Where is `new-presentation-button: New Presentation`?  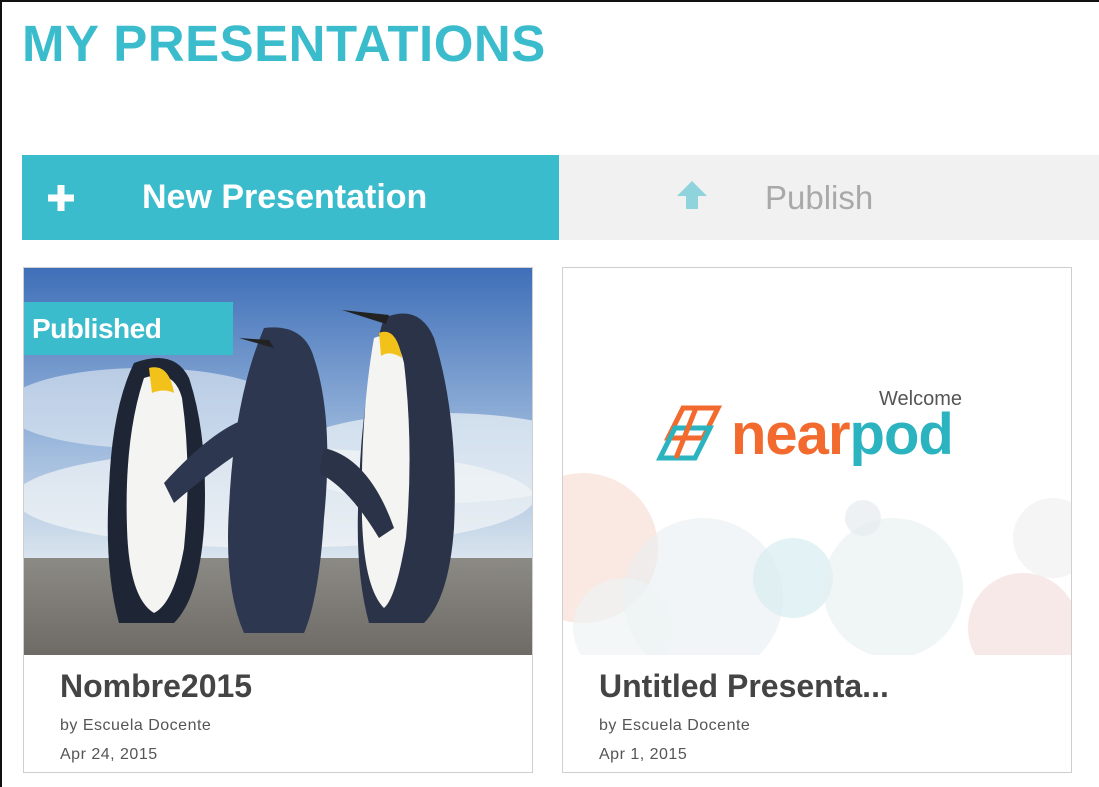 new-presentation-button: New Presentation is located at coordinates (290, 197).